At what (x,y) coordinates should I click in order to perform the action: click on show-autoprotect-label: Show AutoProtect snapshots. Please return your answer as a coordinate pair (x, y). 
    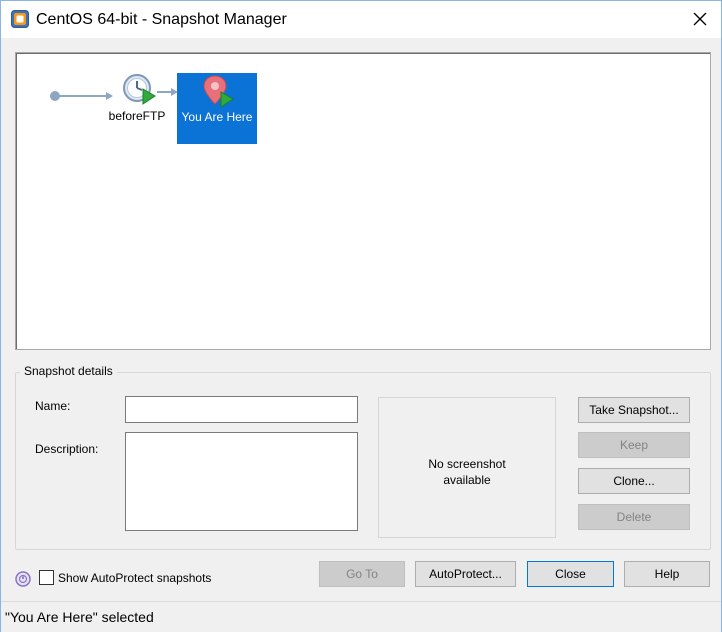
    Looking at the image, I should click on (134, 578).